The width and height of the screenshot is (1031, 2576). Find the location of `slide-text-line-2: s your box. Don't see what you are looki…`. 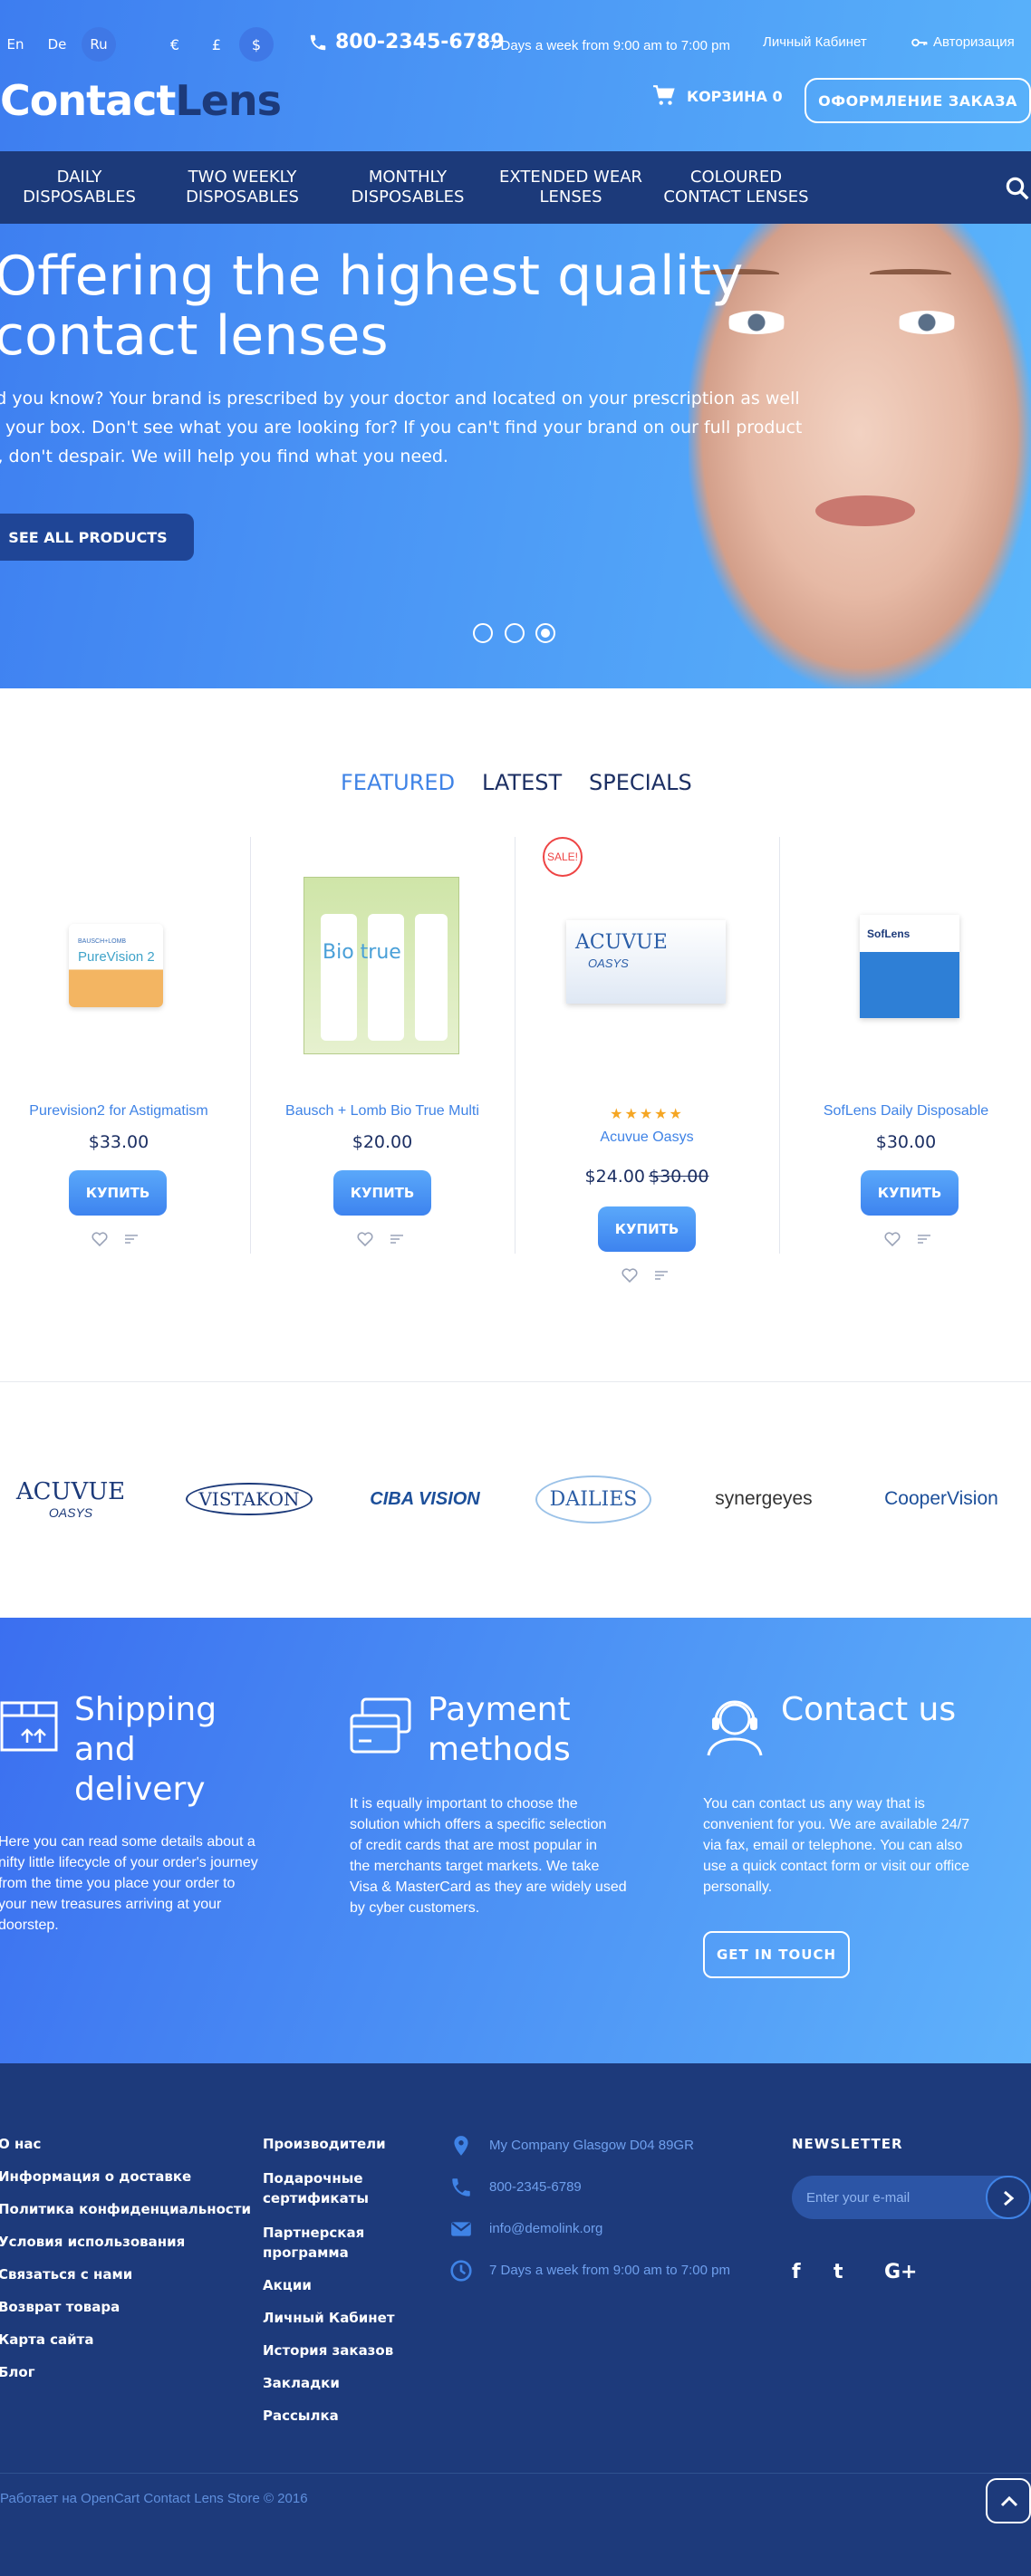

slide-text-line-2: s your box. Don't see what you are looki… is located at coordinates (401, 427).